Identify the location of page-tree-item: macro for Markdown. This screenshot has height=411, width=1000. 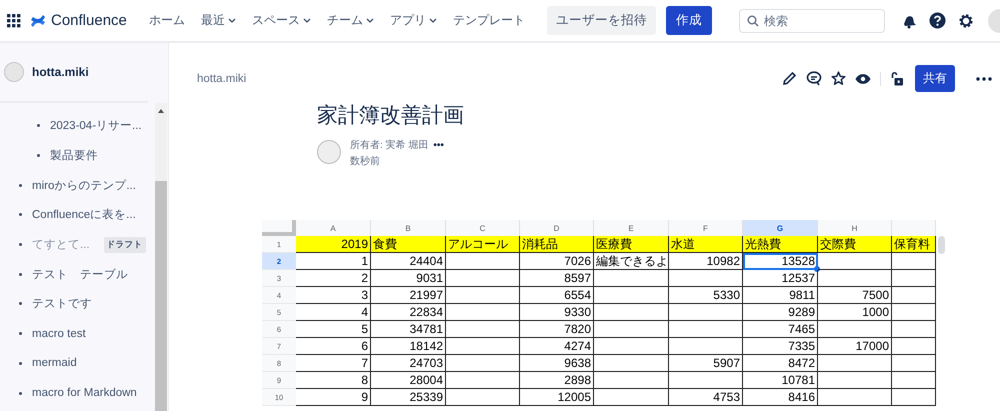
(84, 393).